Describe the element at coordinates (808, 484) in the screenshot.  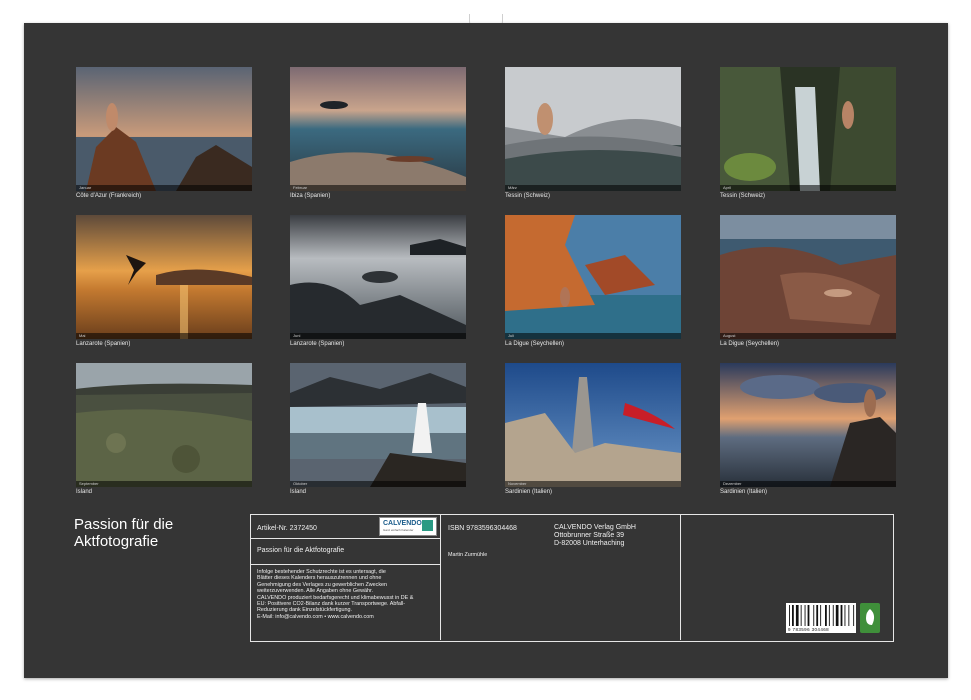
I see `month-strip: Dezember` at that location.